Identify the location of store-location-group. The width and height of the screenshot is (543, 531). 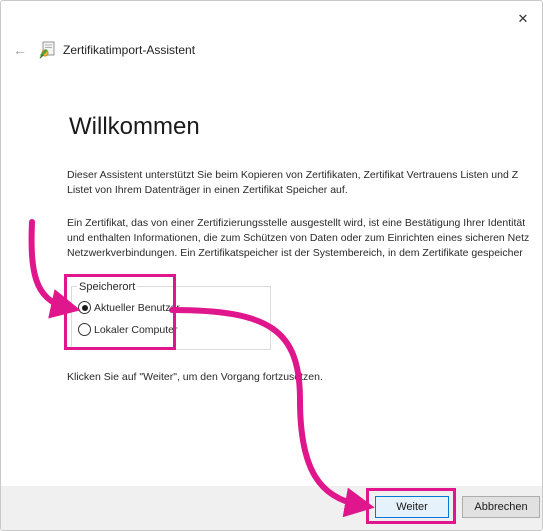
(171, 318).